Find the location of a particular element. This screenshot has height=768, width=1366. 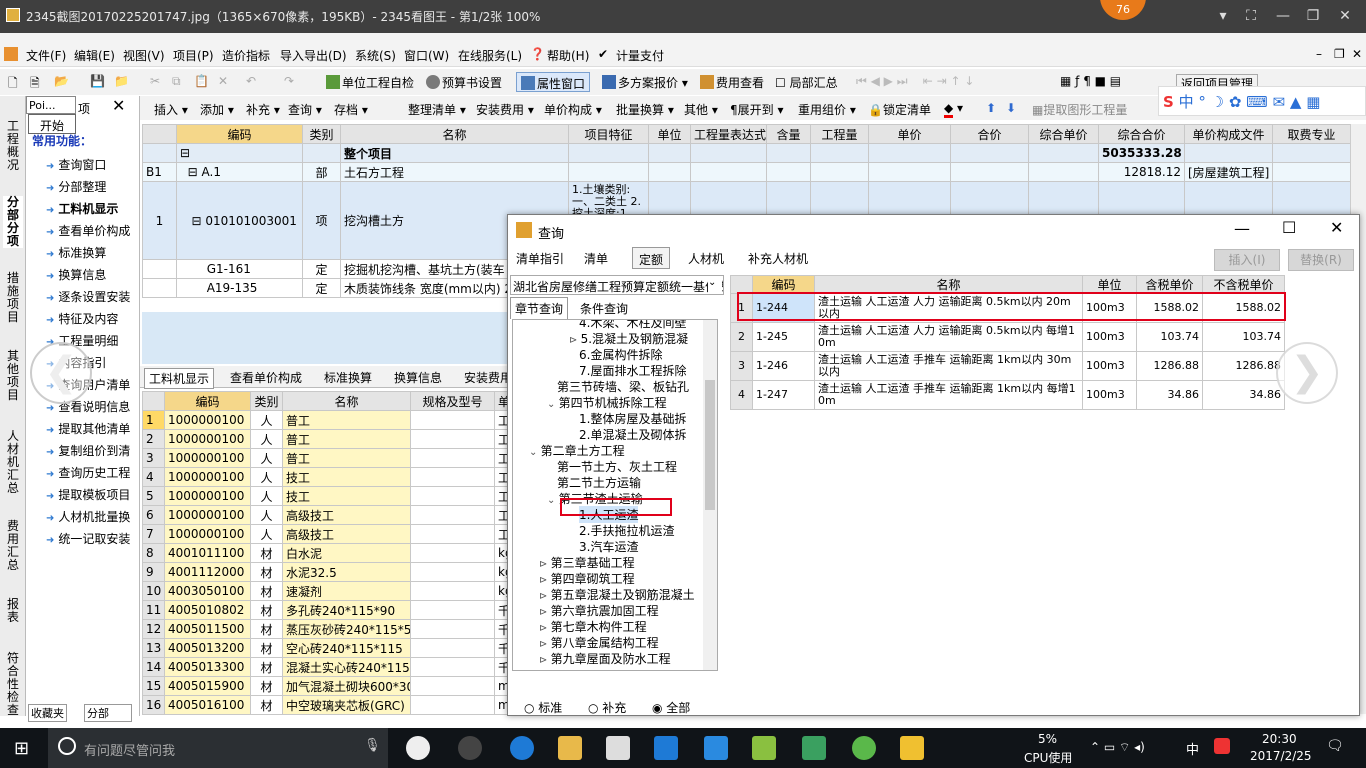

menu-measure-pay: 计量支付 is located at coordinates (640, 55).